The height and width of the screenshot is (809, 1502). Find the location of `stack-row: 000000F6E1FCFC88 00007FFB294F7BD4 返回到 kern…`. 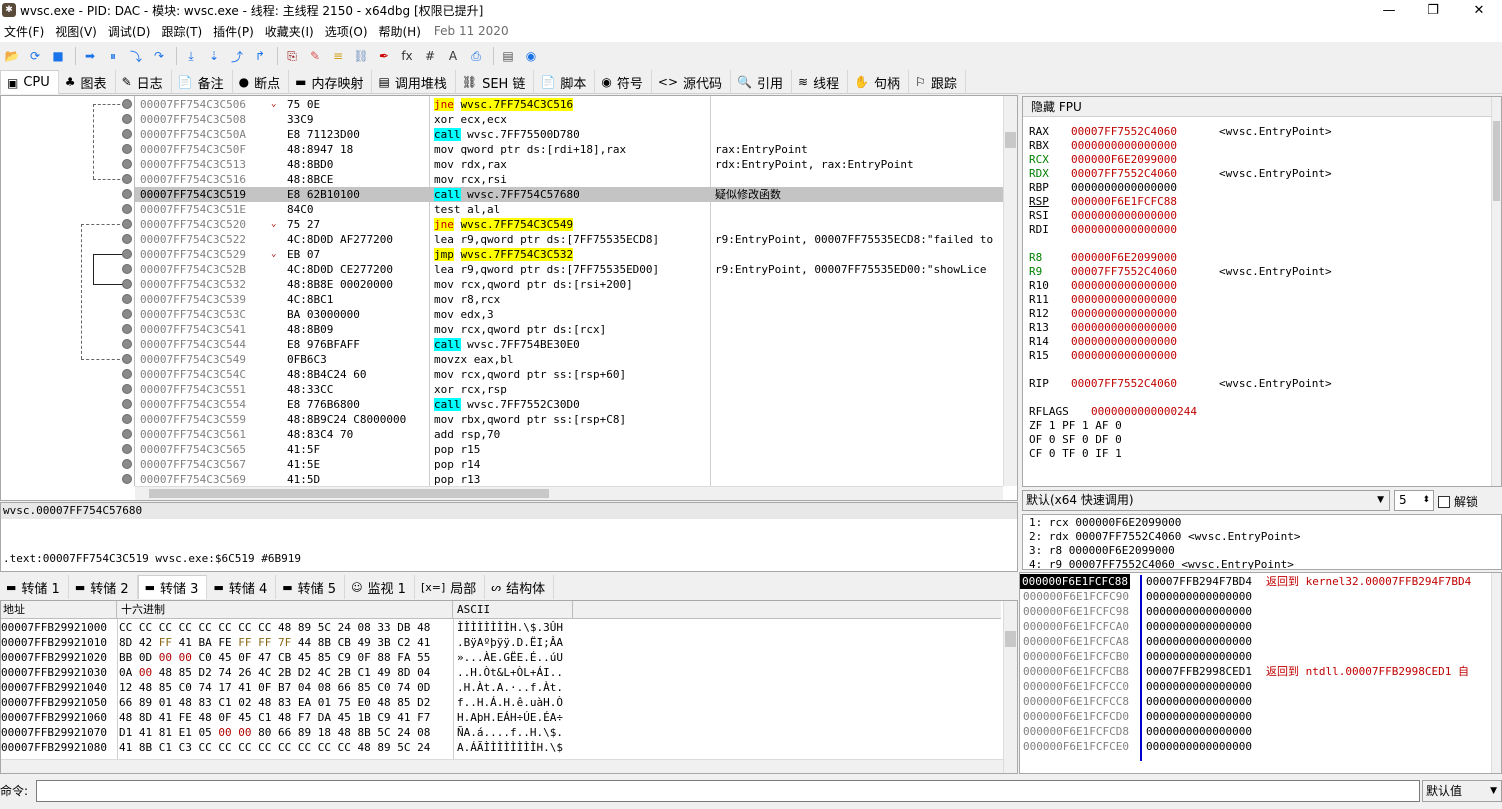

stack-row: 000000F6E1FCFC88 00007FFB294F7BD4 返回到 kern… is located at coordinates (1255, 581).